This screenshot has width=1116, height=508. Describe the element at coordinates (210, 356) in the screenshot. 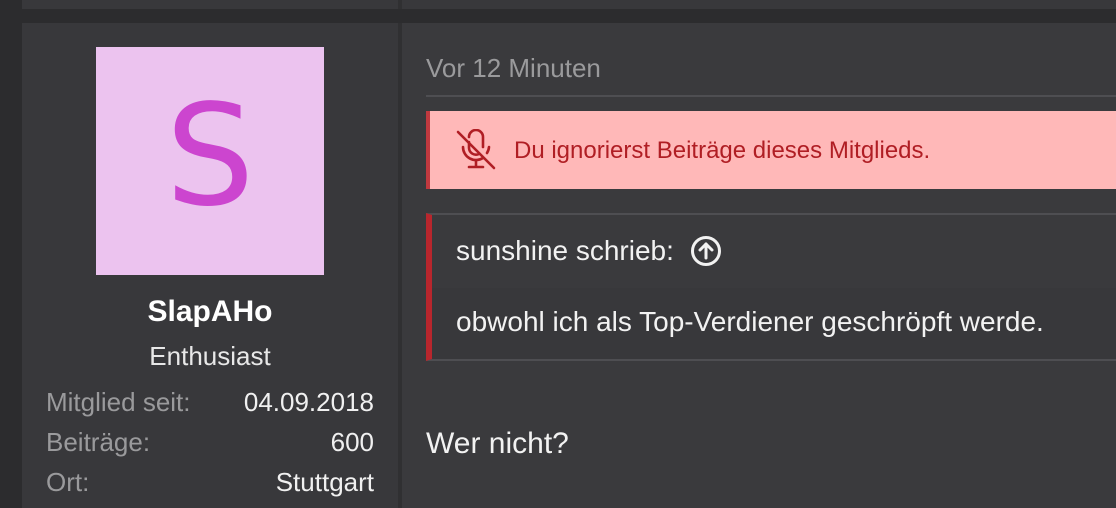

I see `author-title: Enthusiast` at that location.